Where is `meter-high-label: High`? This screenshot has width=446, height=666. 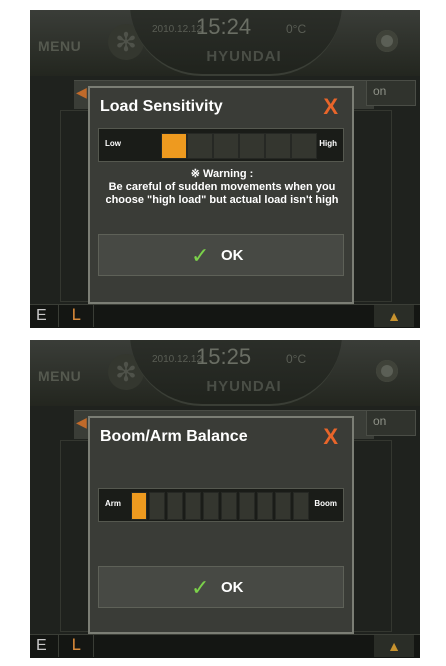 meter-high-label: High is located at coordinates (328, 143).